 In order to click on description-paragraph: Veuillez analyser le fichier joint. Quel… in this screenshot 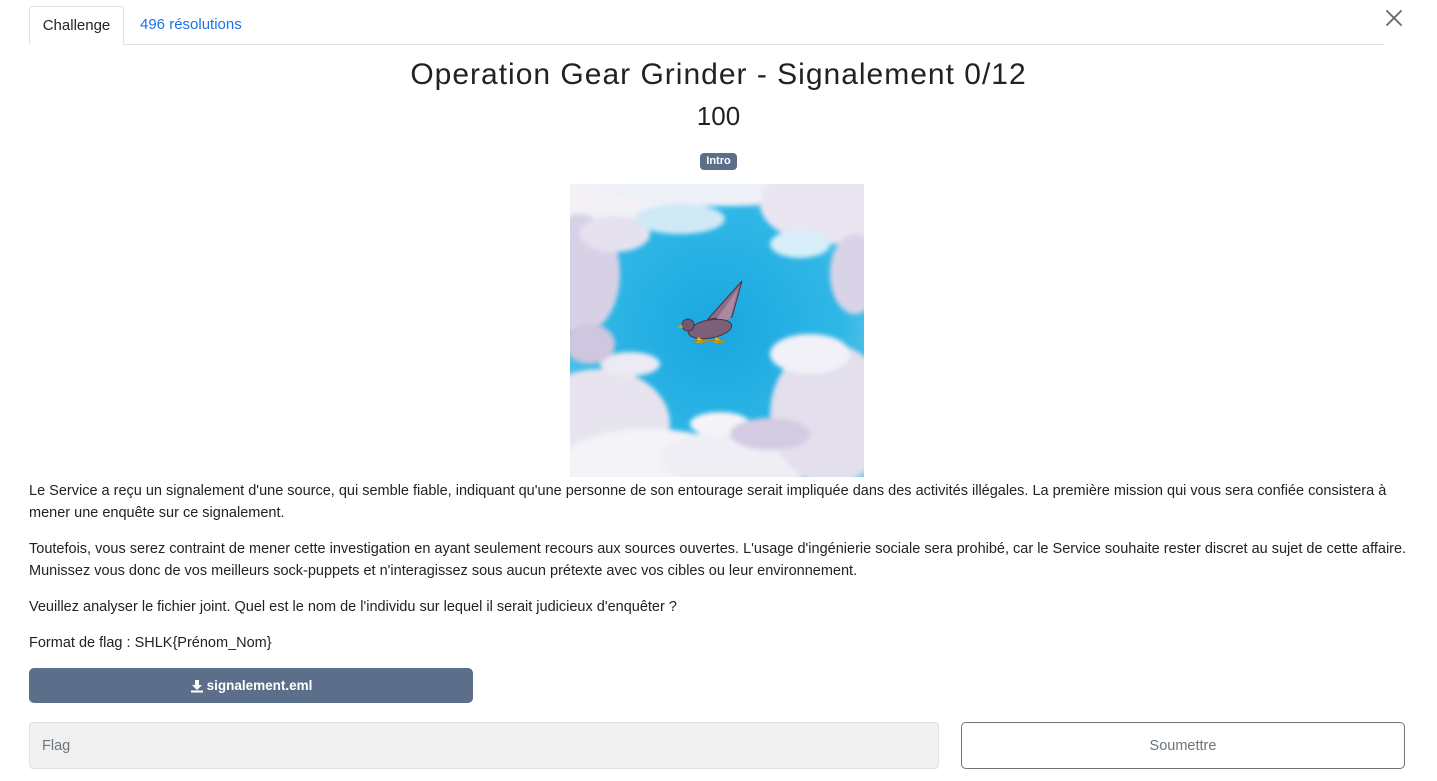, I will do `click(353, 607)`.